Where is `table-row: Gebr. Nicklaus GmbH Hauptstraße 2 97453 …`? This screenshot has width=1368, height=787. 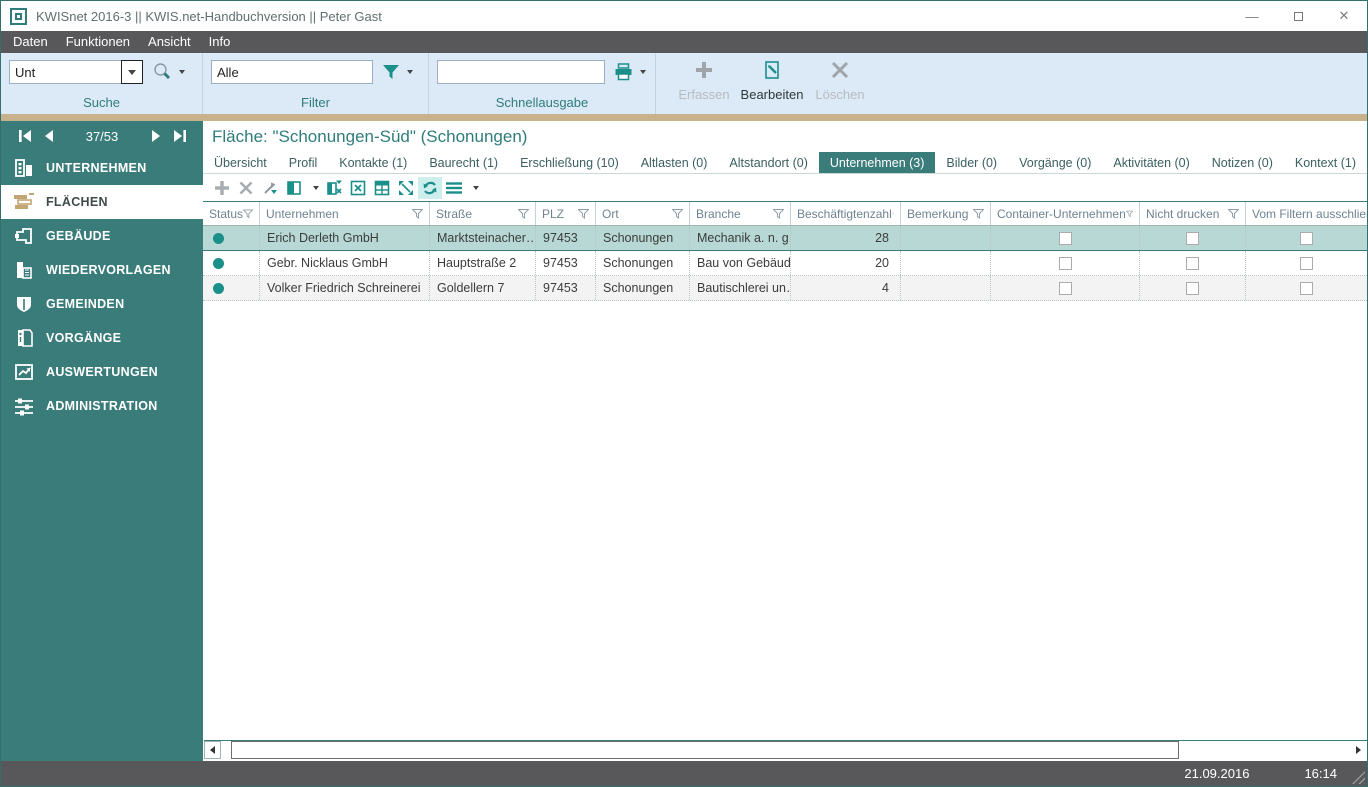 table-row: Gebr. Nicklaus GmbH Hauptstraße 2 97453 … is located at coordinates (785, 263).